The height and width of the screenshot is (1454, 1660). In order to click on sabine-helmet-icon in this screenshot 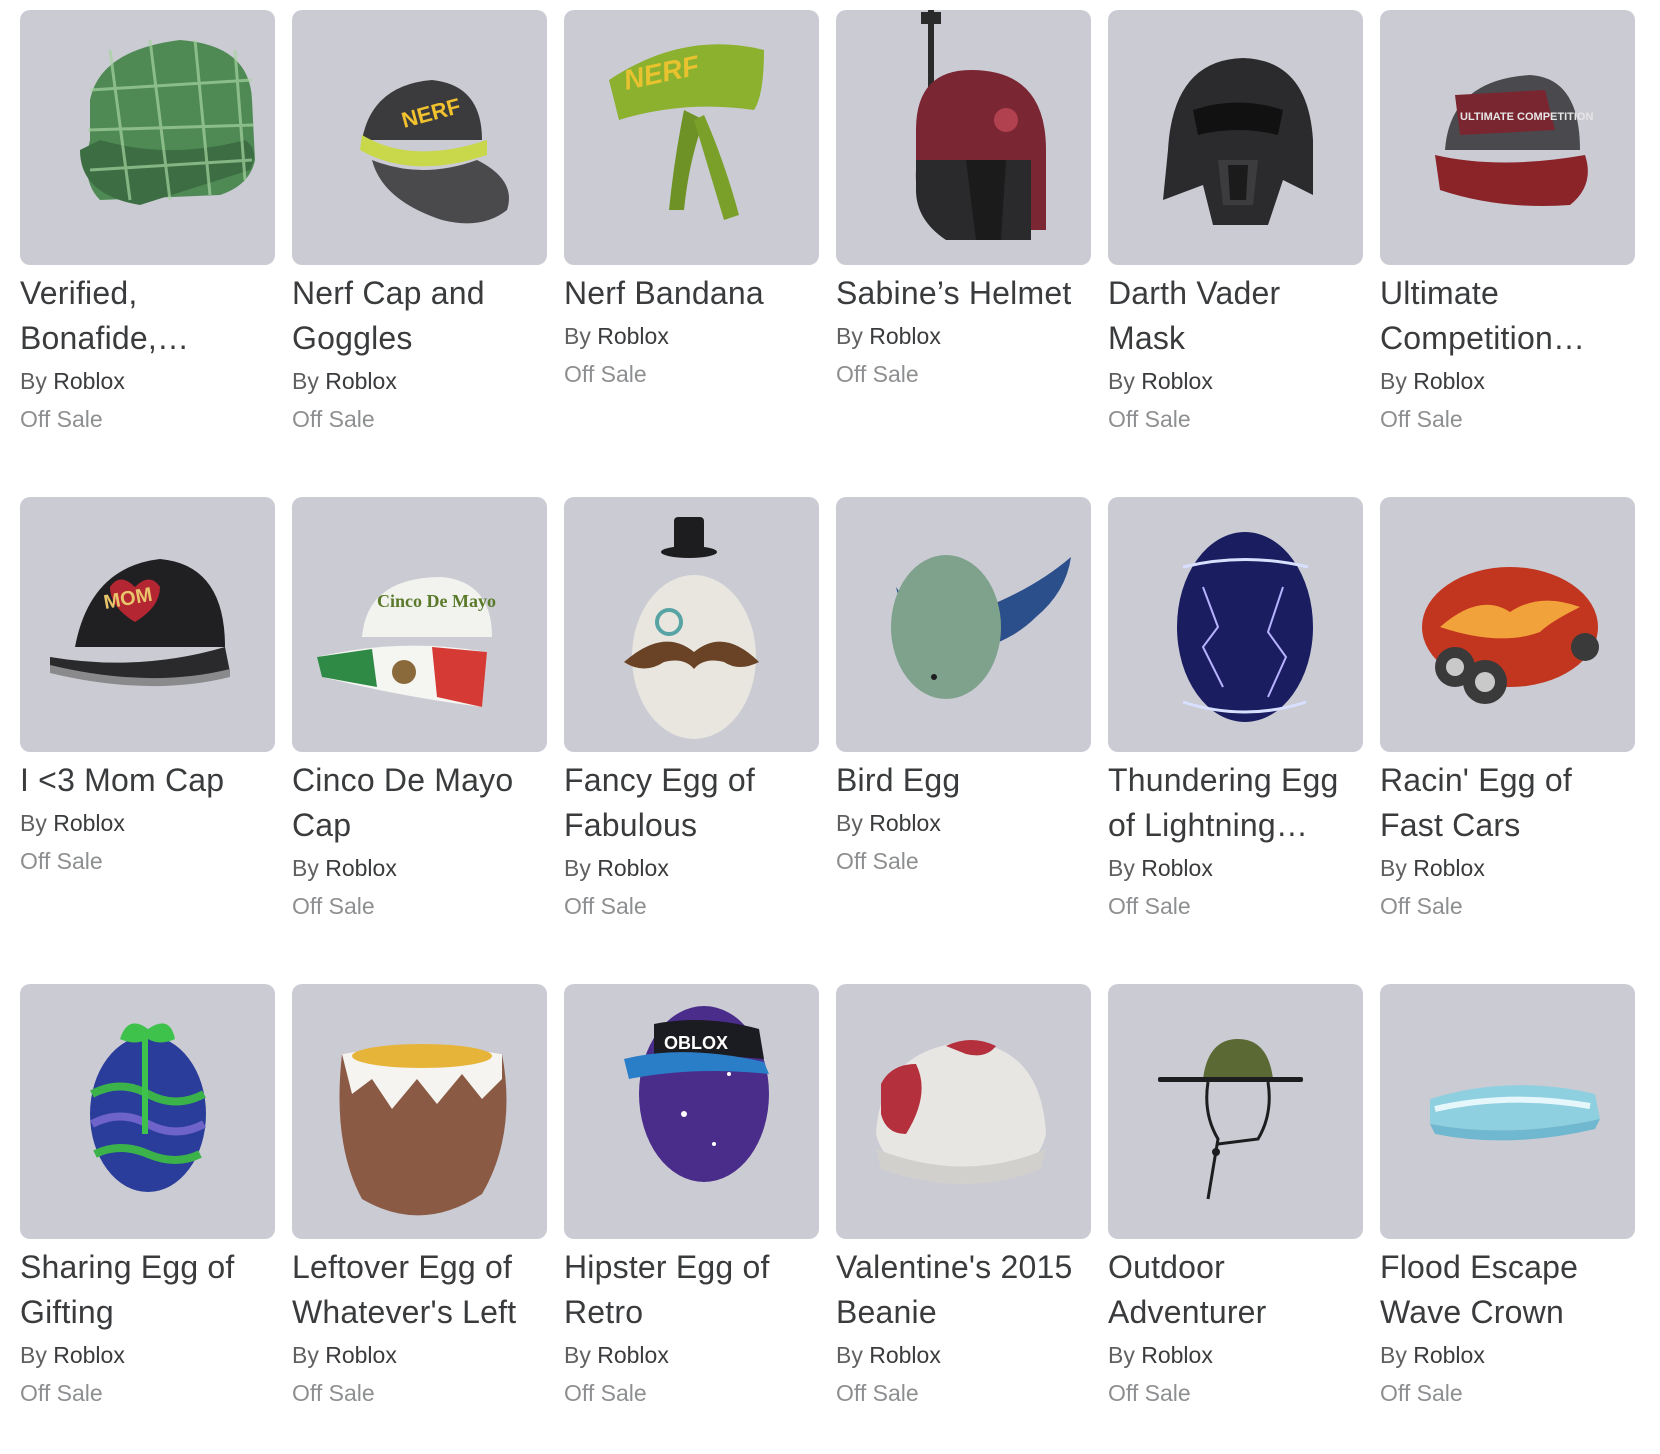, I will do `click(980, 125)`.